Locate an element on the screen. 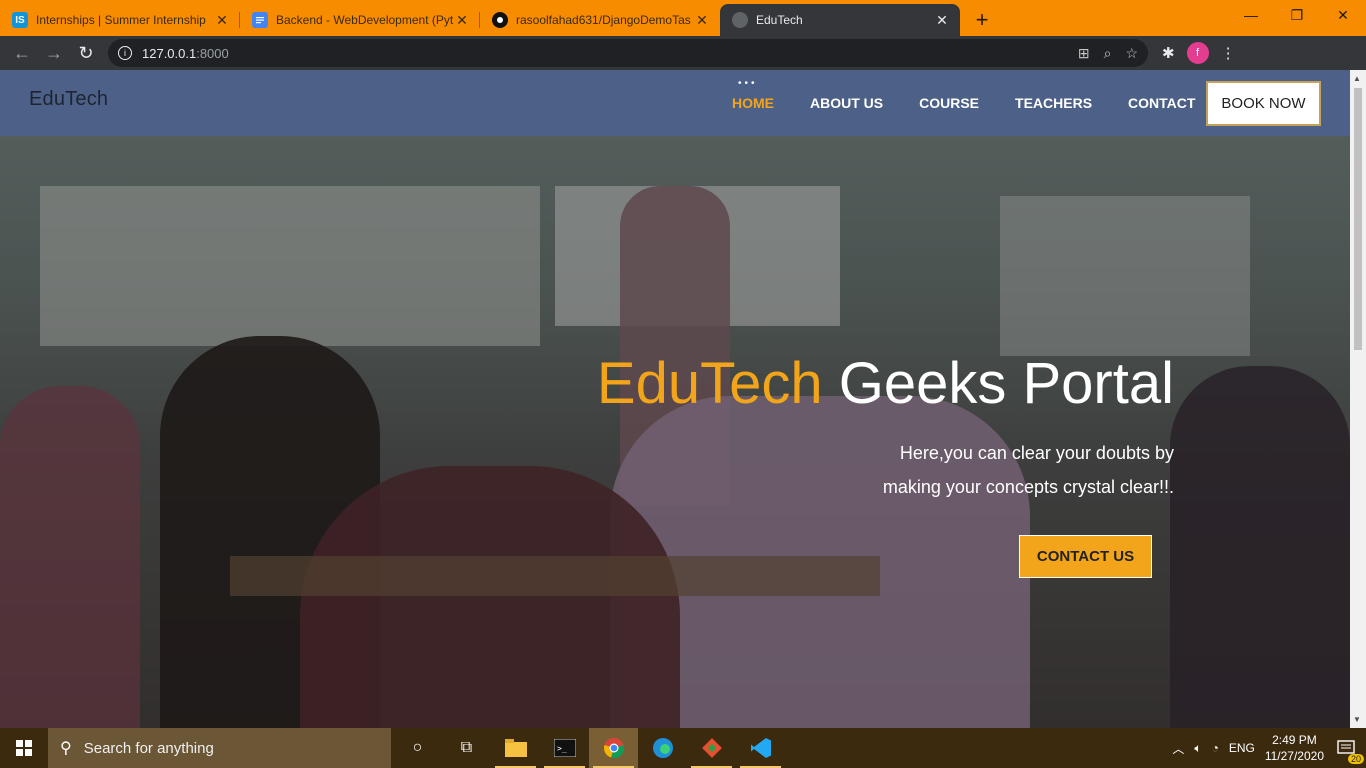 The image size is (1366, 768). restore-icon: ❐ is located at coordinates (1297, 15).